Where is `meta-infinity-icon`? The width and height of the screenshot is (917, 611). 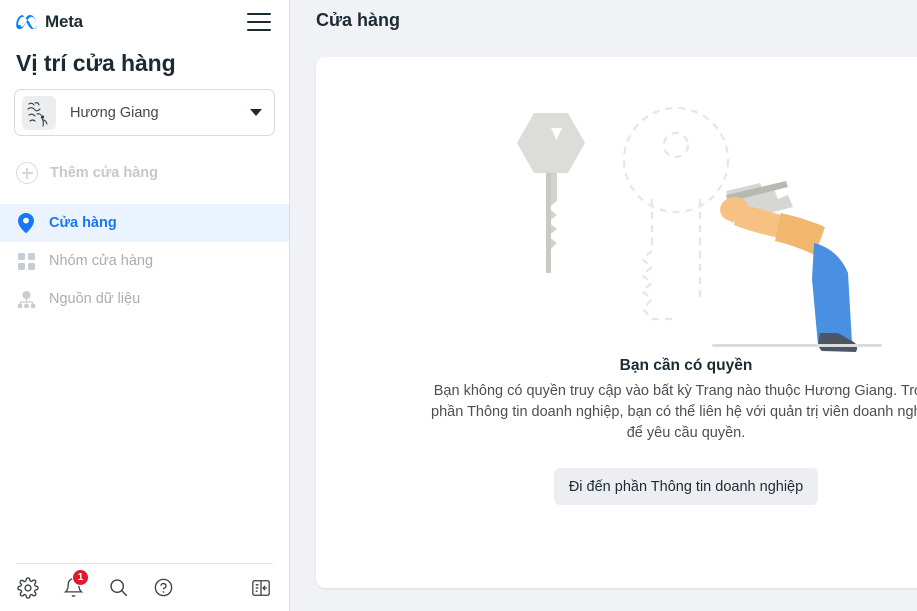 meta-infinity-icon is located at coordinates (27, 22).